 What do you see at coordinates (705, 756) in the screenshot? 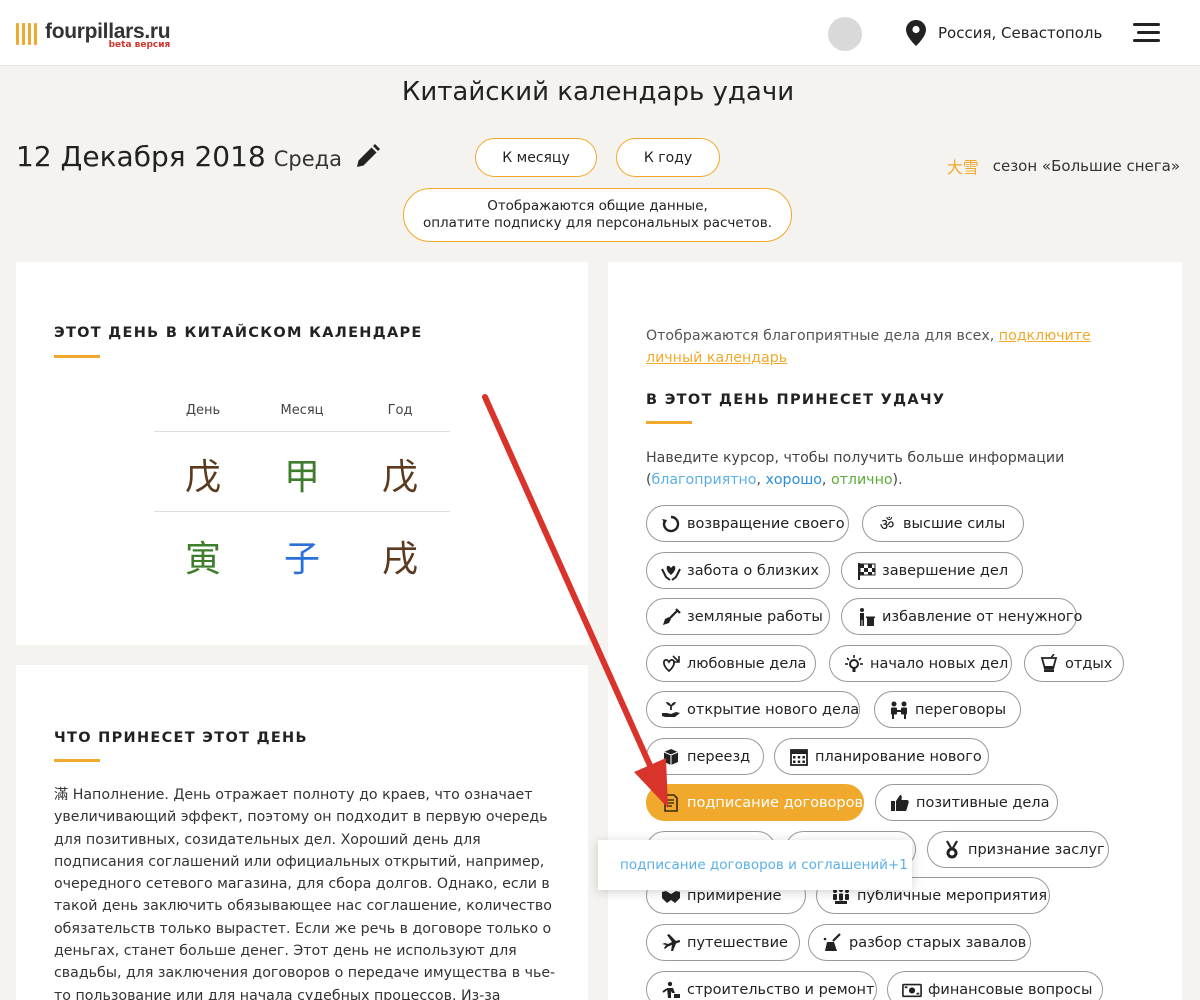
I see `tag-moving: переезд` at bounding box center [705, 756].